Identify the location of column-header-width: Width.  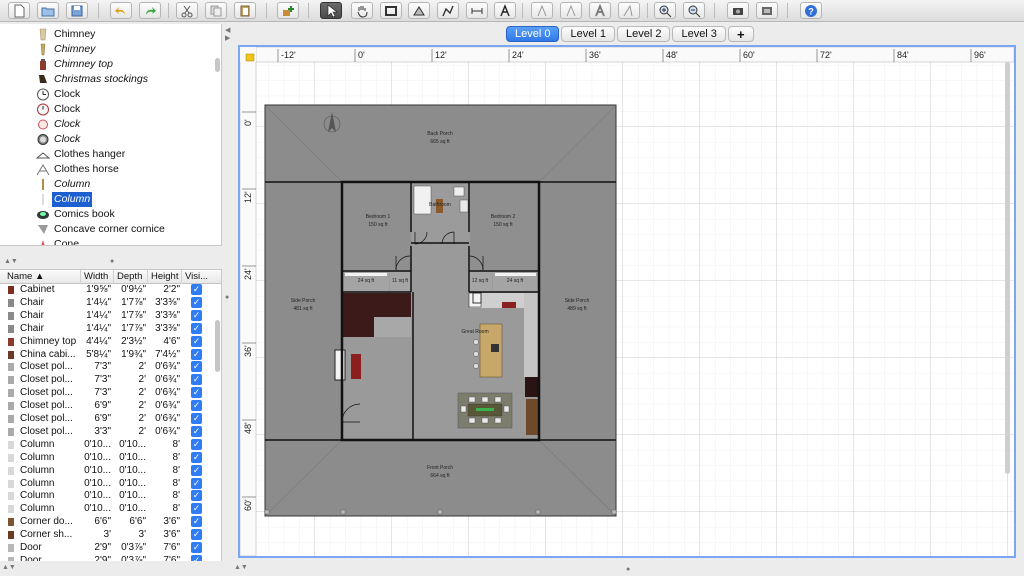
(97, 277).